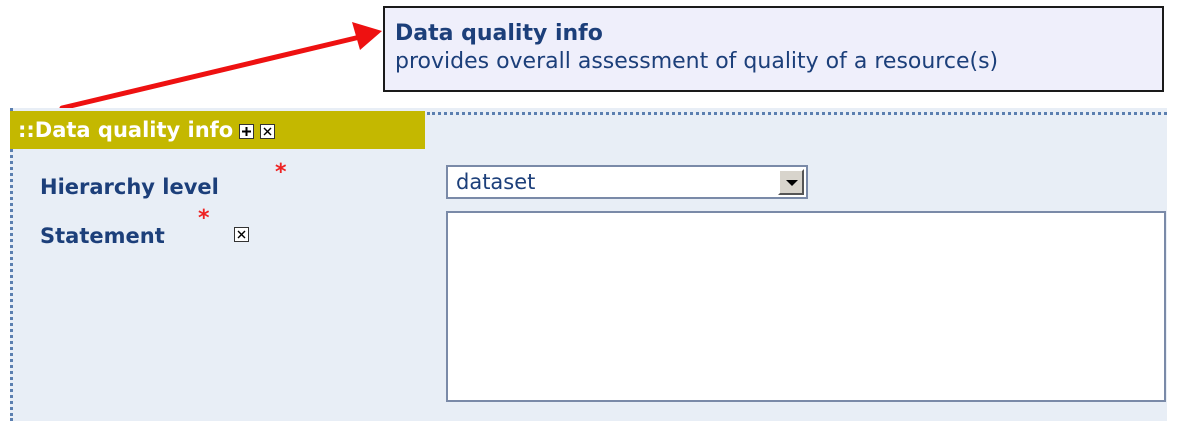 The width and height of the screenshot is (1195, 421). What do you see at coordinates (791, 182) in the screenshot?
I see `chevron-down-icon` at bounding box center [791, 182].